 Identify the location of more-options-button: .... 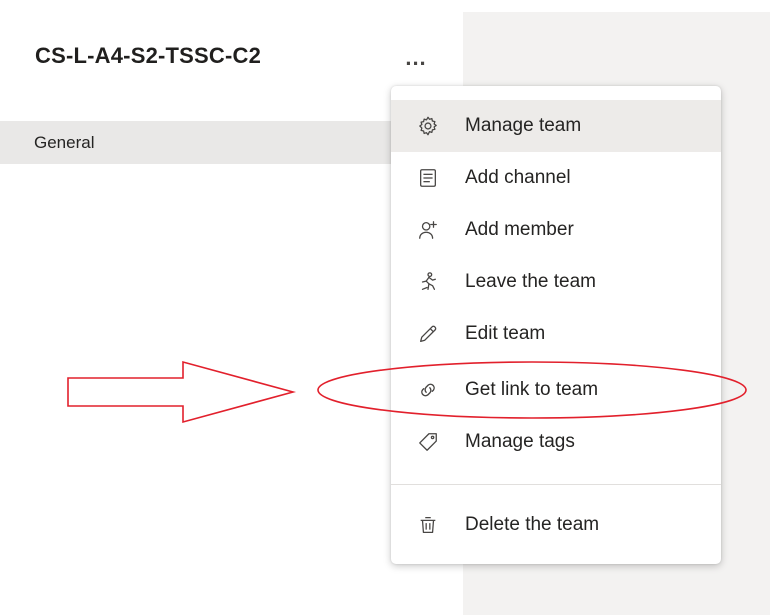
(416, 58).